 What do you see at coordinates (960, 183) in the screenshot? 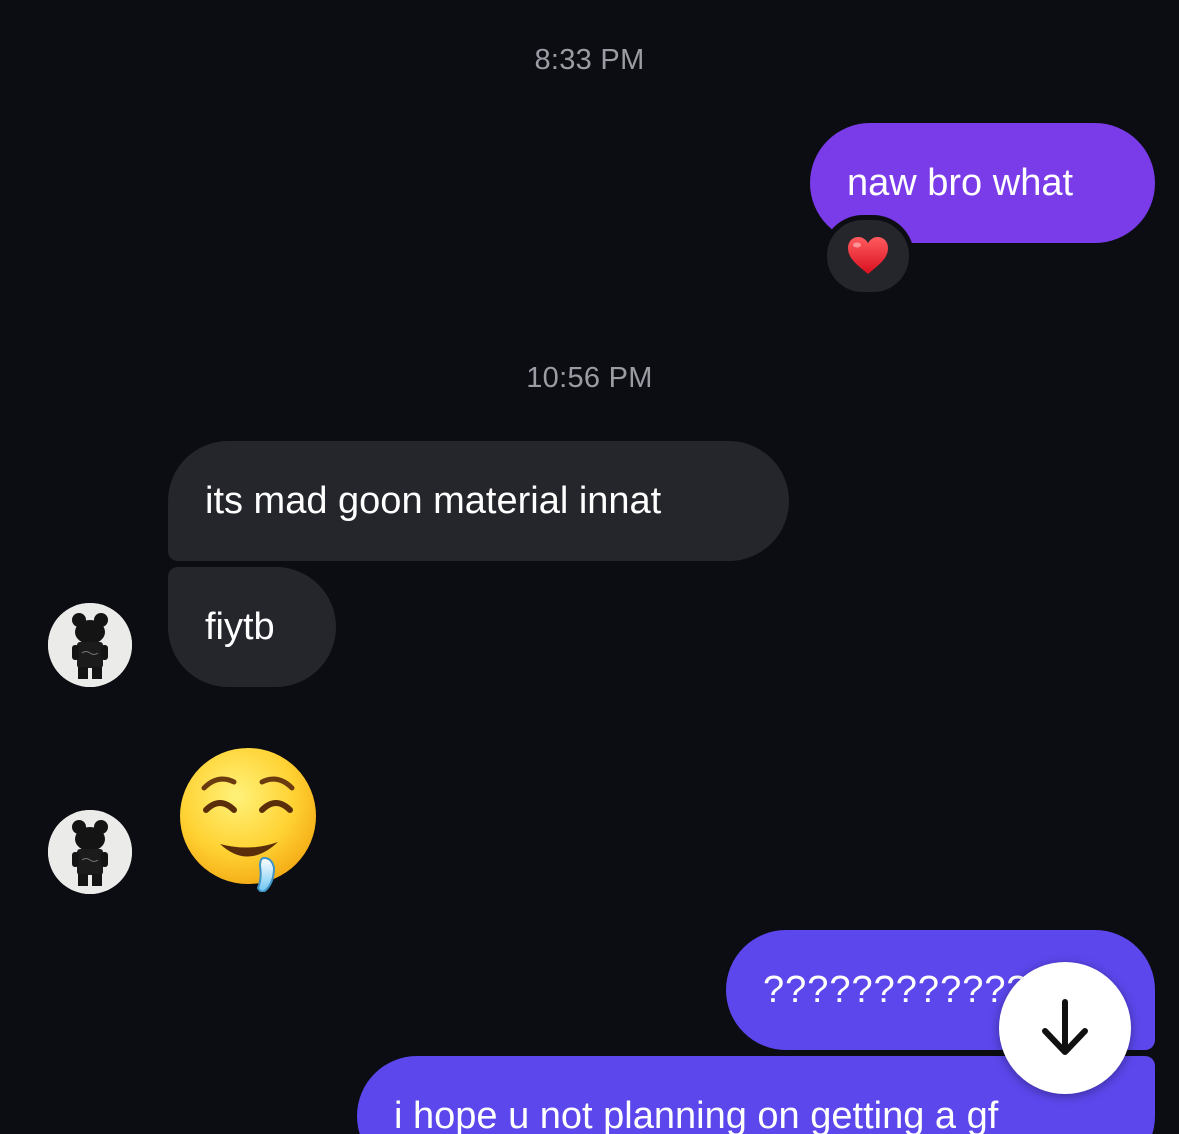
I see `message-text: naw bro what` at bounding box center [960, 183].